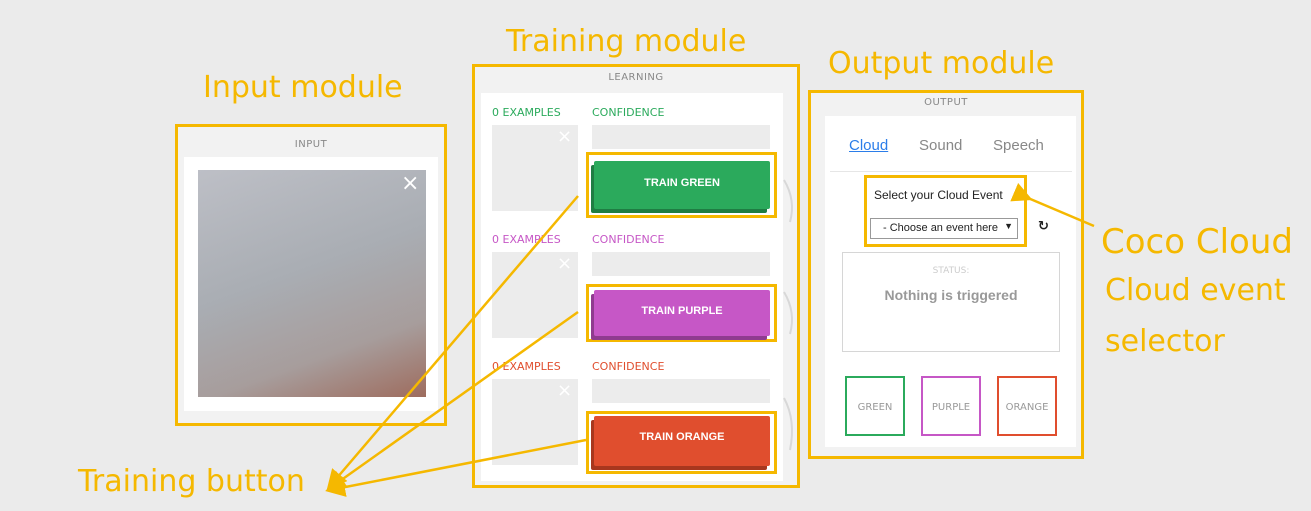 This screenshot has width=1311, height=511. Describe the element at coordinates (311, 144) in the screenshot. I see `input-panel-title: INPUT` at that location.